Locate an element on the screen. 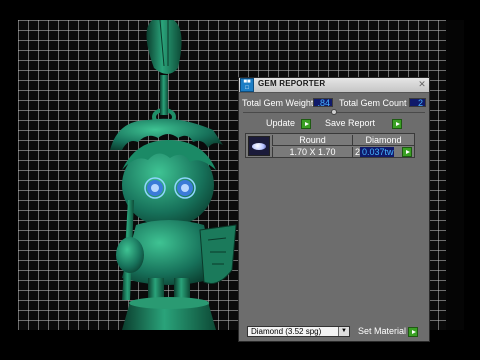 This screenshot has width=480, height=360. gem-table: Round Diamond 1.70 X 1.70 2 0.037tw is located at coordinates (330, 145).